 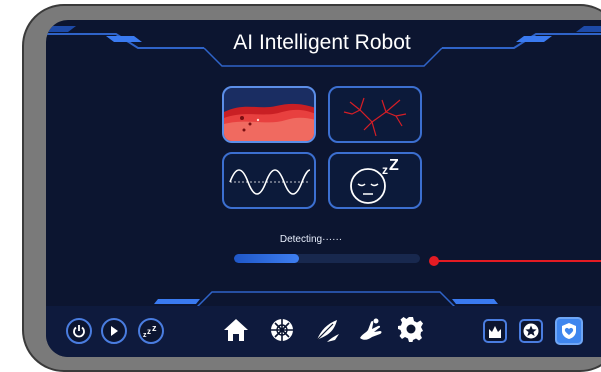 I want to click on skin-scan-icon, so click(x=269, y=122).